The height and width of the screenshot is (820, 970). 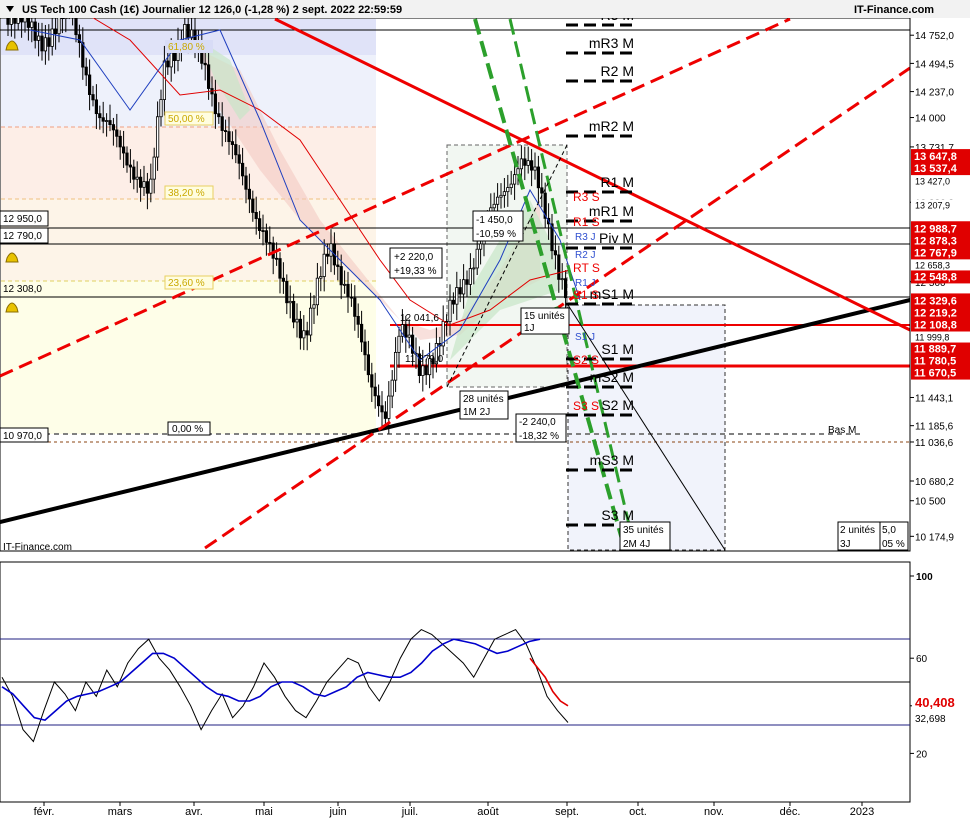 What do you see at coordinates (187, 429) in the screenshot?
I see `fib-0: 0,00 %` at bounding box center [187, 429].